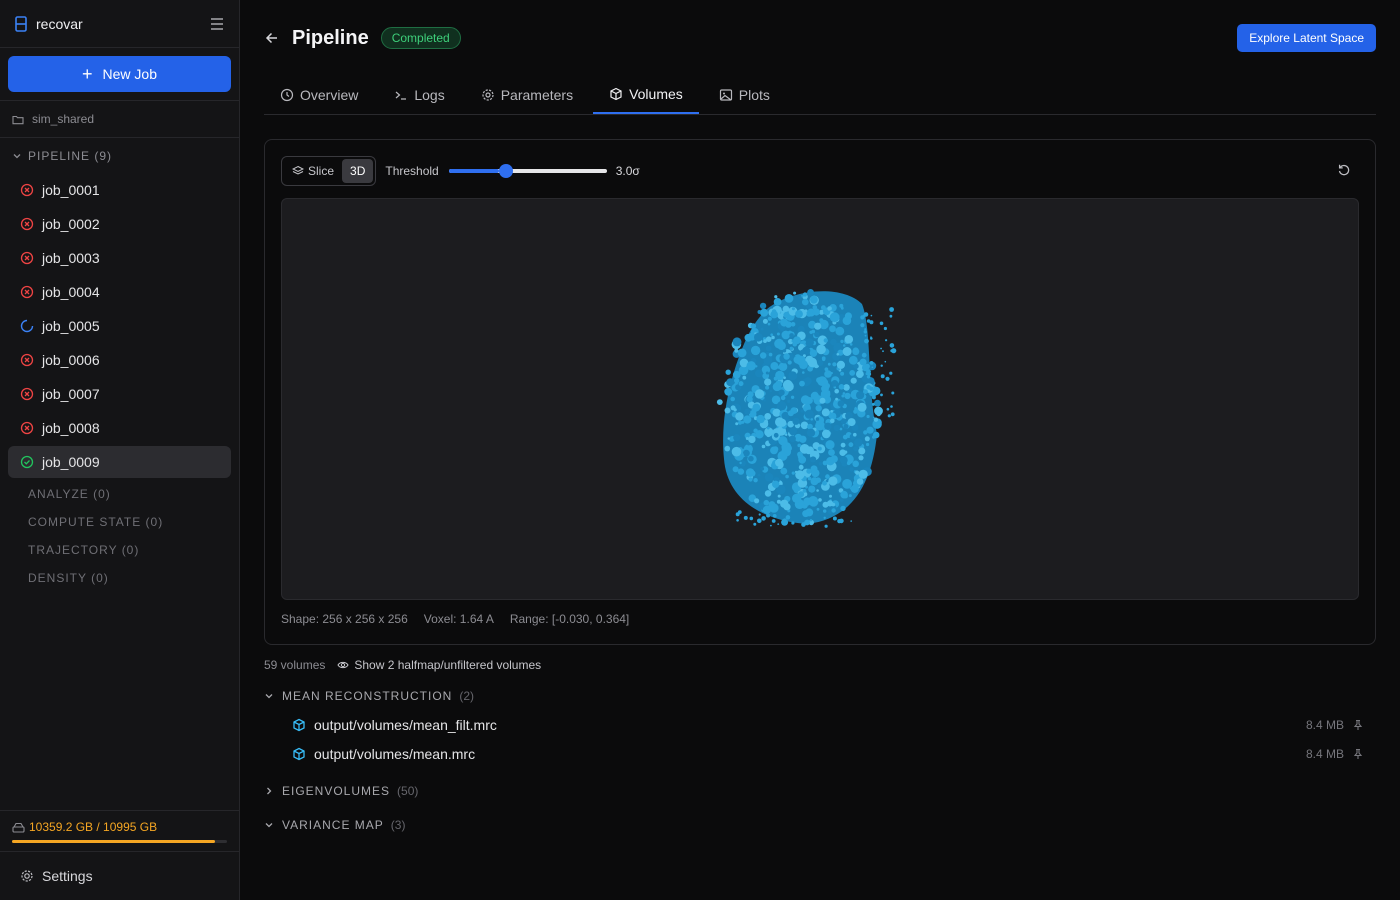  What do you see at coordinates (319, 95) in the screenshot?
I see `tab-overview: Overview` at bounding box center [319, 95].